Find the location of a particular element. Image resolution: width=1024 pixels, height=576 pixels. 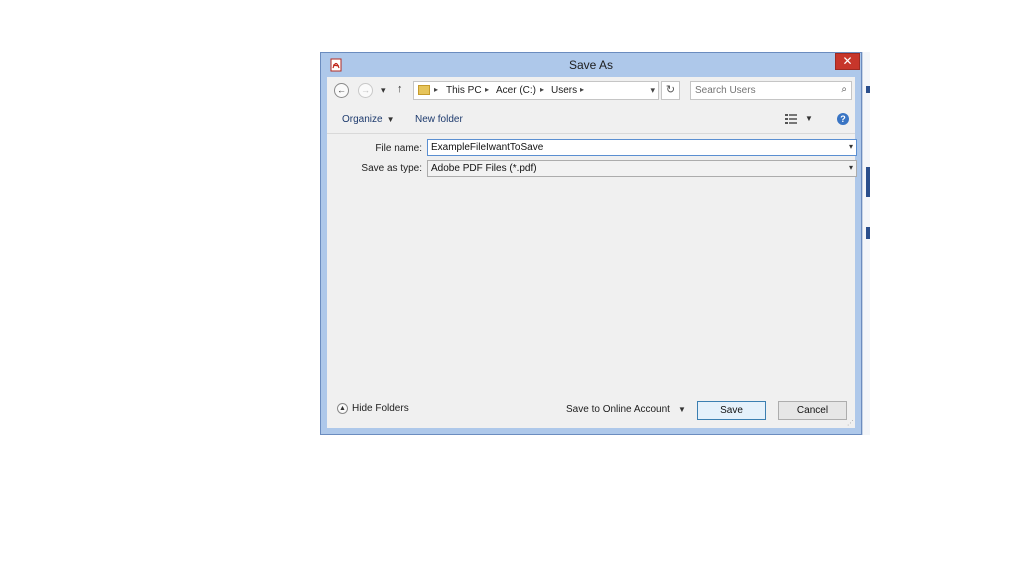

help-icon: ? is located at coordinates (843, 119).